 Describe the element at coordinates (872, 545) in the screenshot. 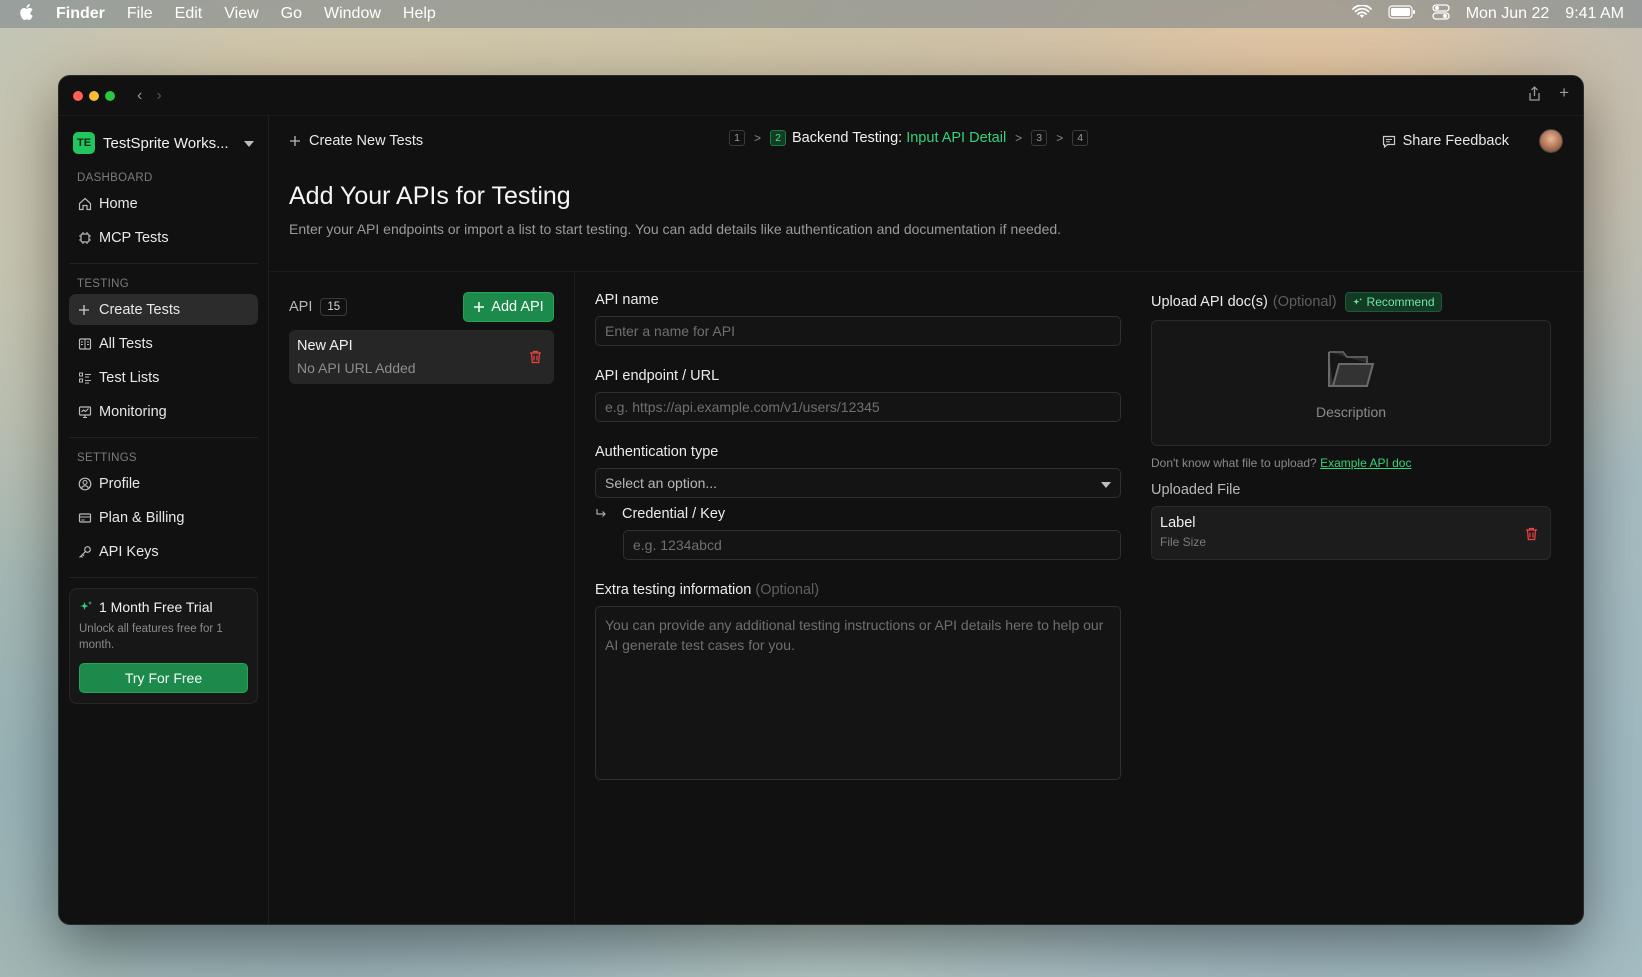

I see `credential-input: e.g. 1234abcd` at that location.